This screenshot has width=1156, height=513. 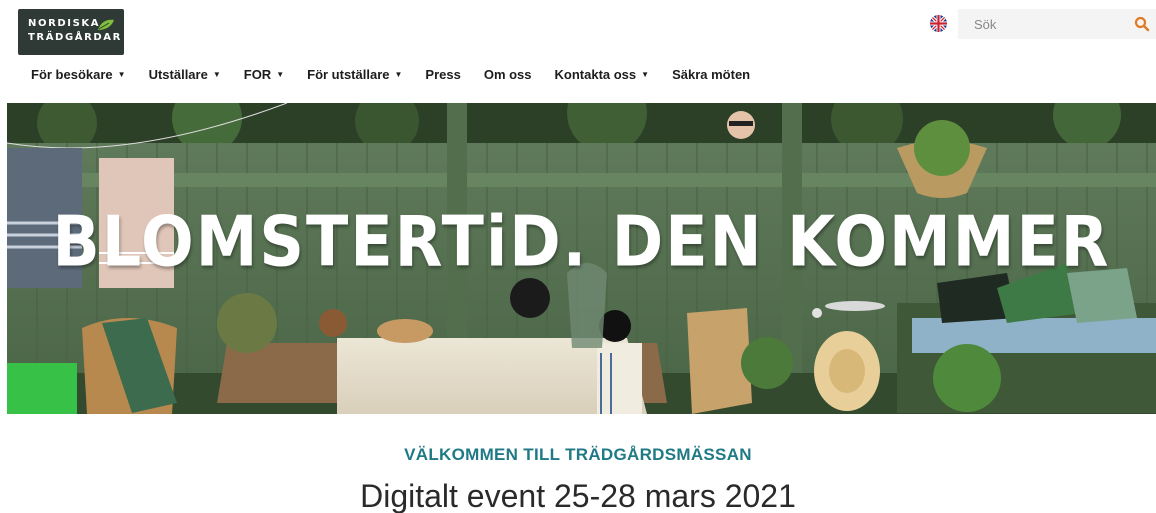 I want to click on leaf-icon, so click(x=106, y=27).